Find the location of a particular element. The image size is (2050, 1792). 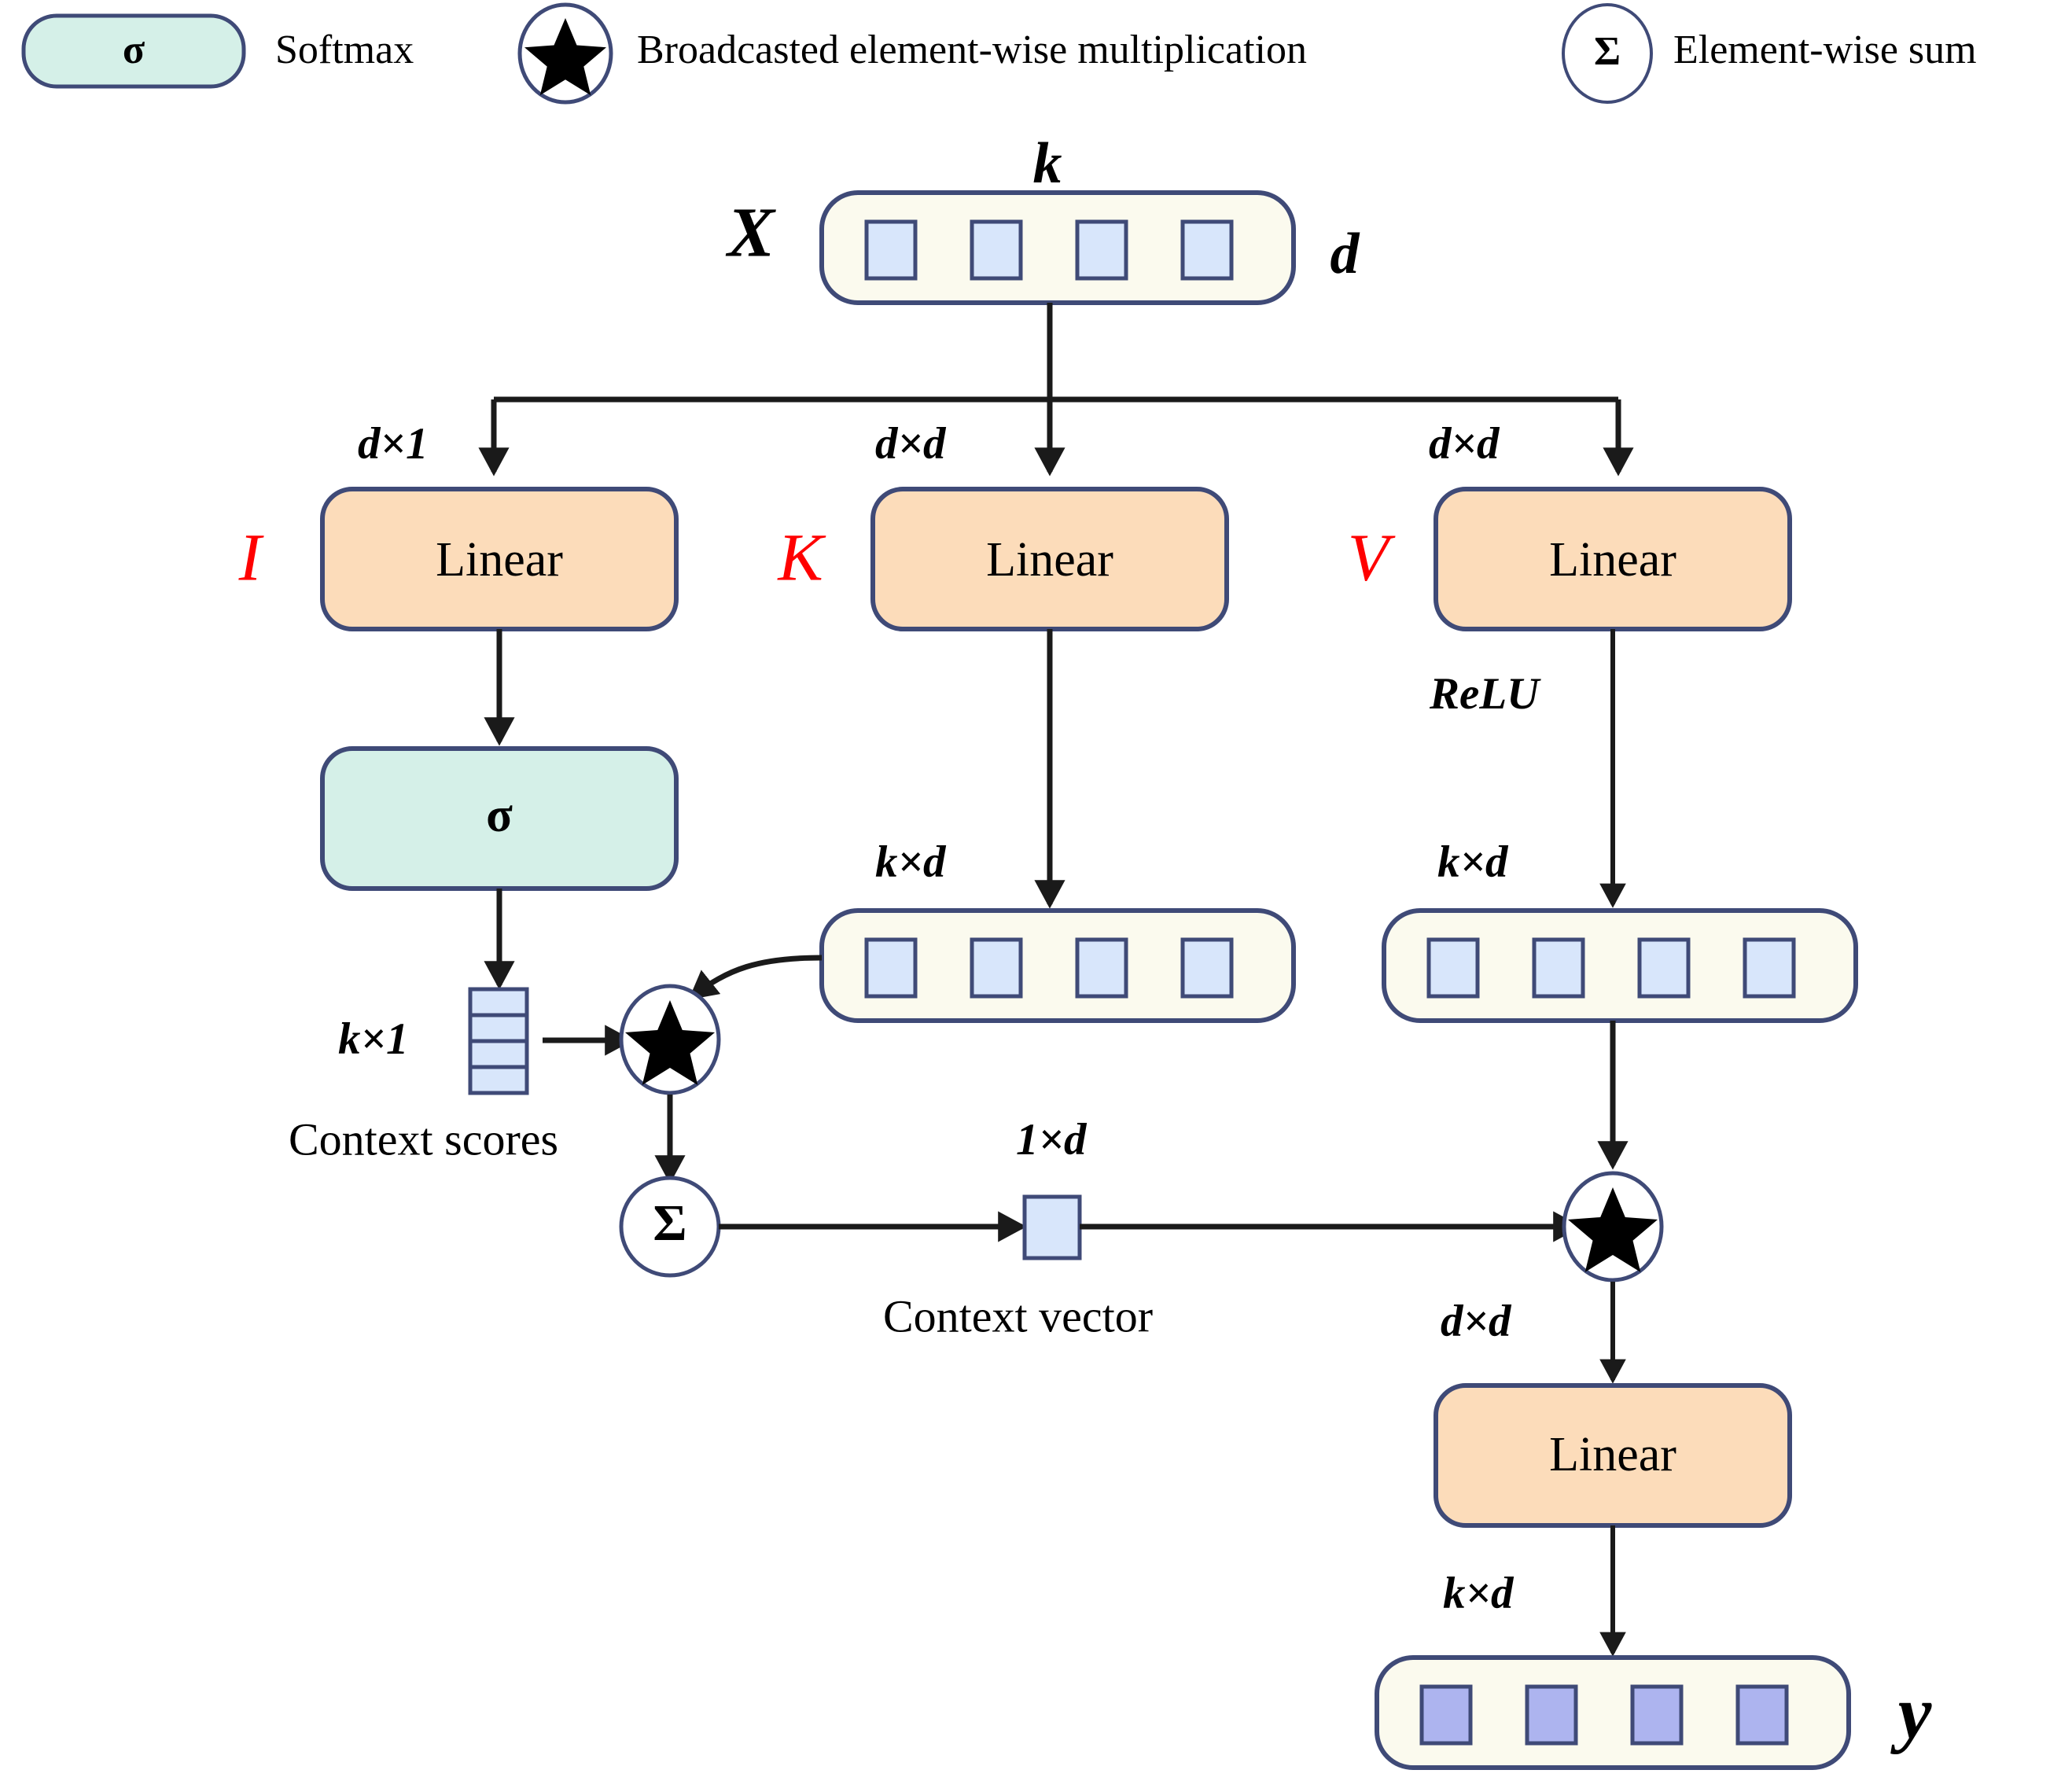

v-output-dim-label: k×d is located at coordinates (1473, 862).